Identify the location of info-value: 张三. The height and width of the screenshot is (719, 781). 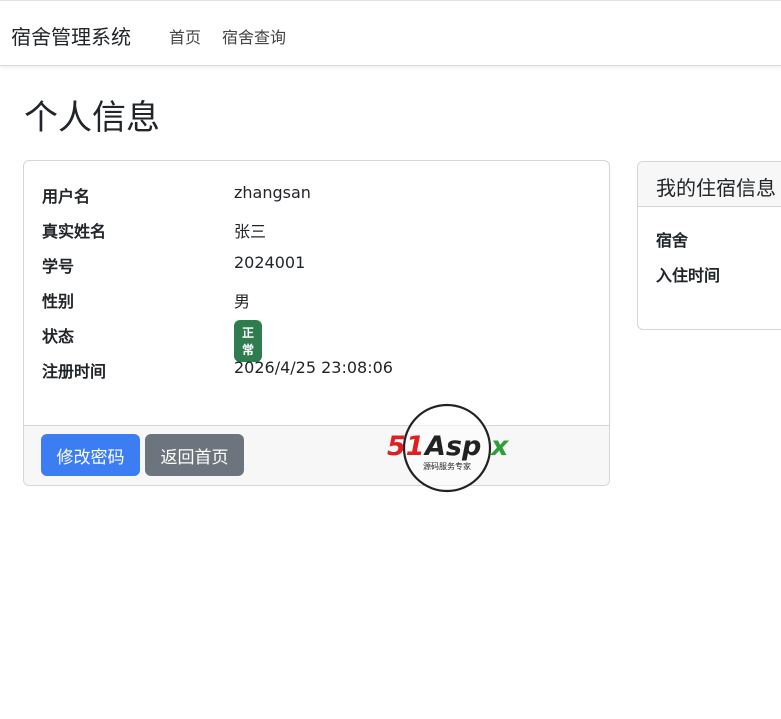
(250, 231).